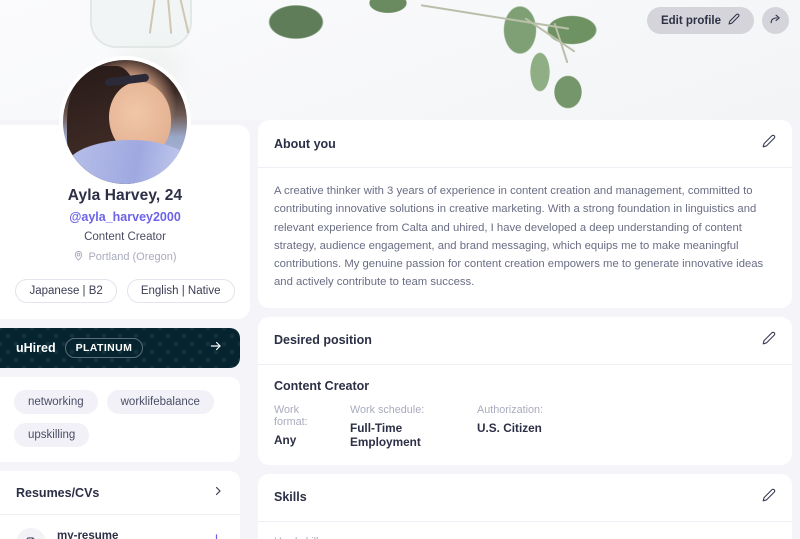 The height and width of the screenshot is (539, 800). What do you see at coordinates (120, 419) in the screenshot?
I see `interest-tags: networking worklifebalance upskilling` at bounding box center [120, 419].